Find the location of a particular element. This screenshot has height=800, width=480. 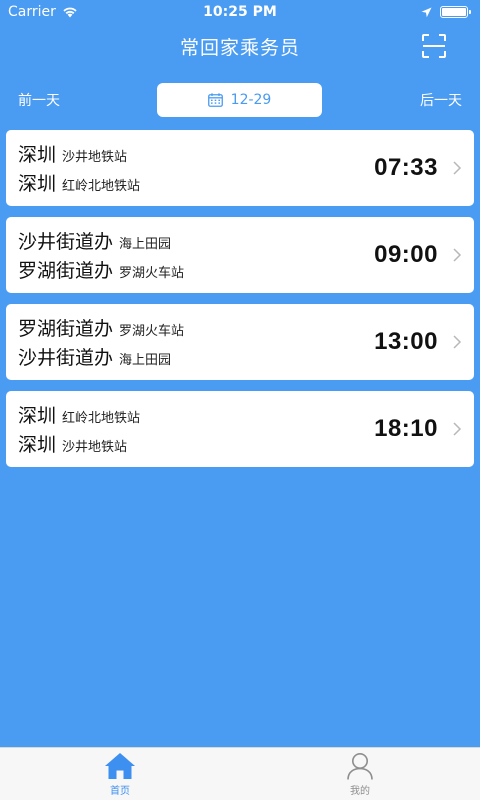

battery-icon is located at coordinates (455, 12).